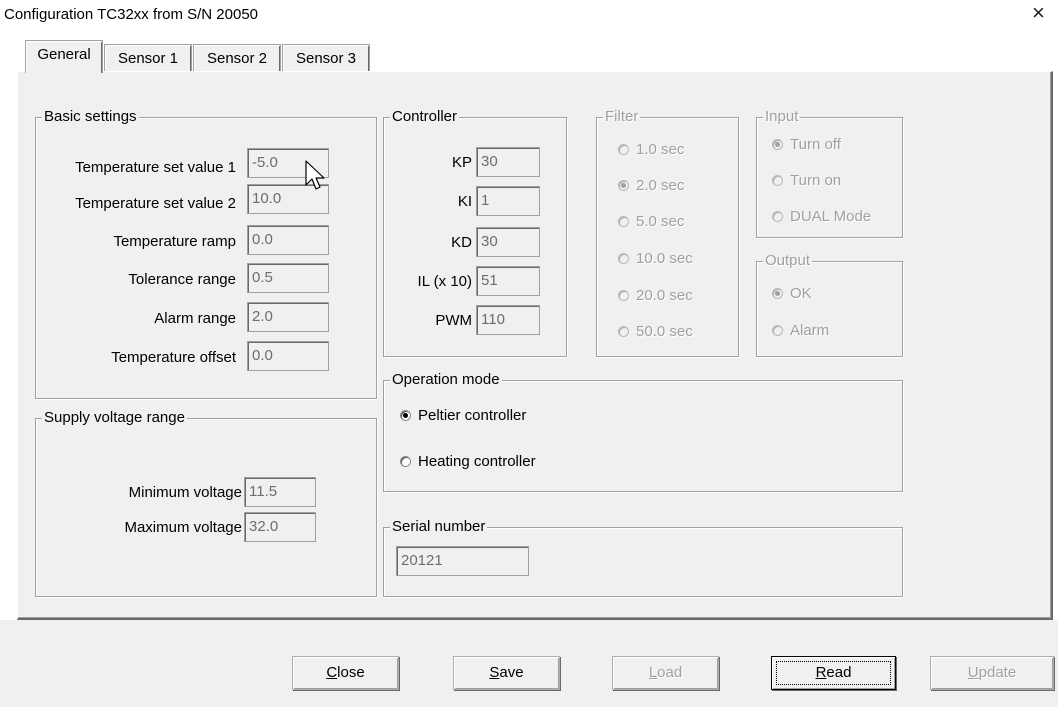  I want to click on ki-label: KI, so click(464, 201).